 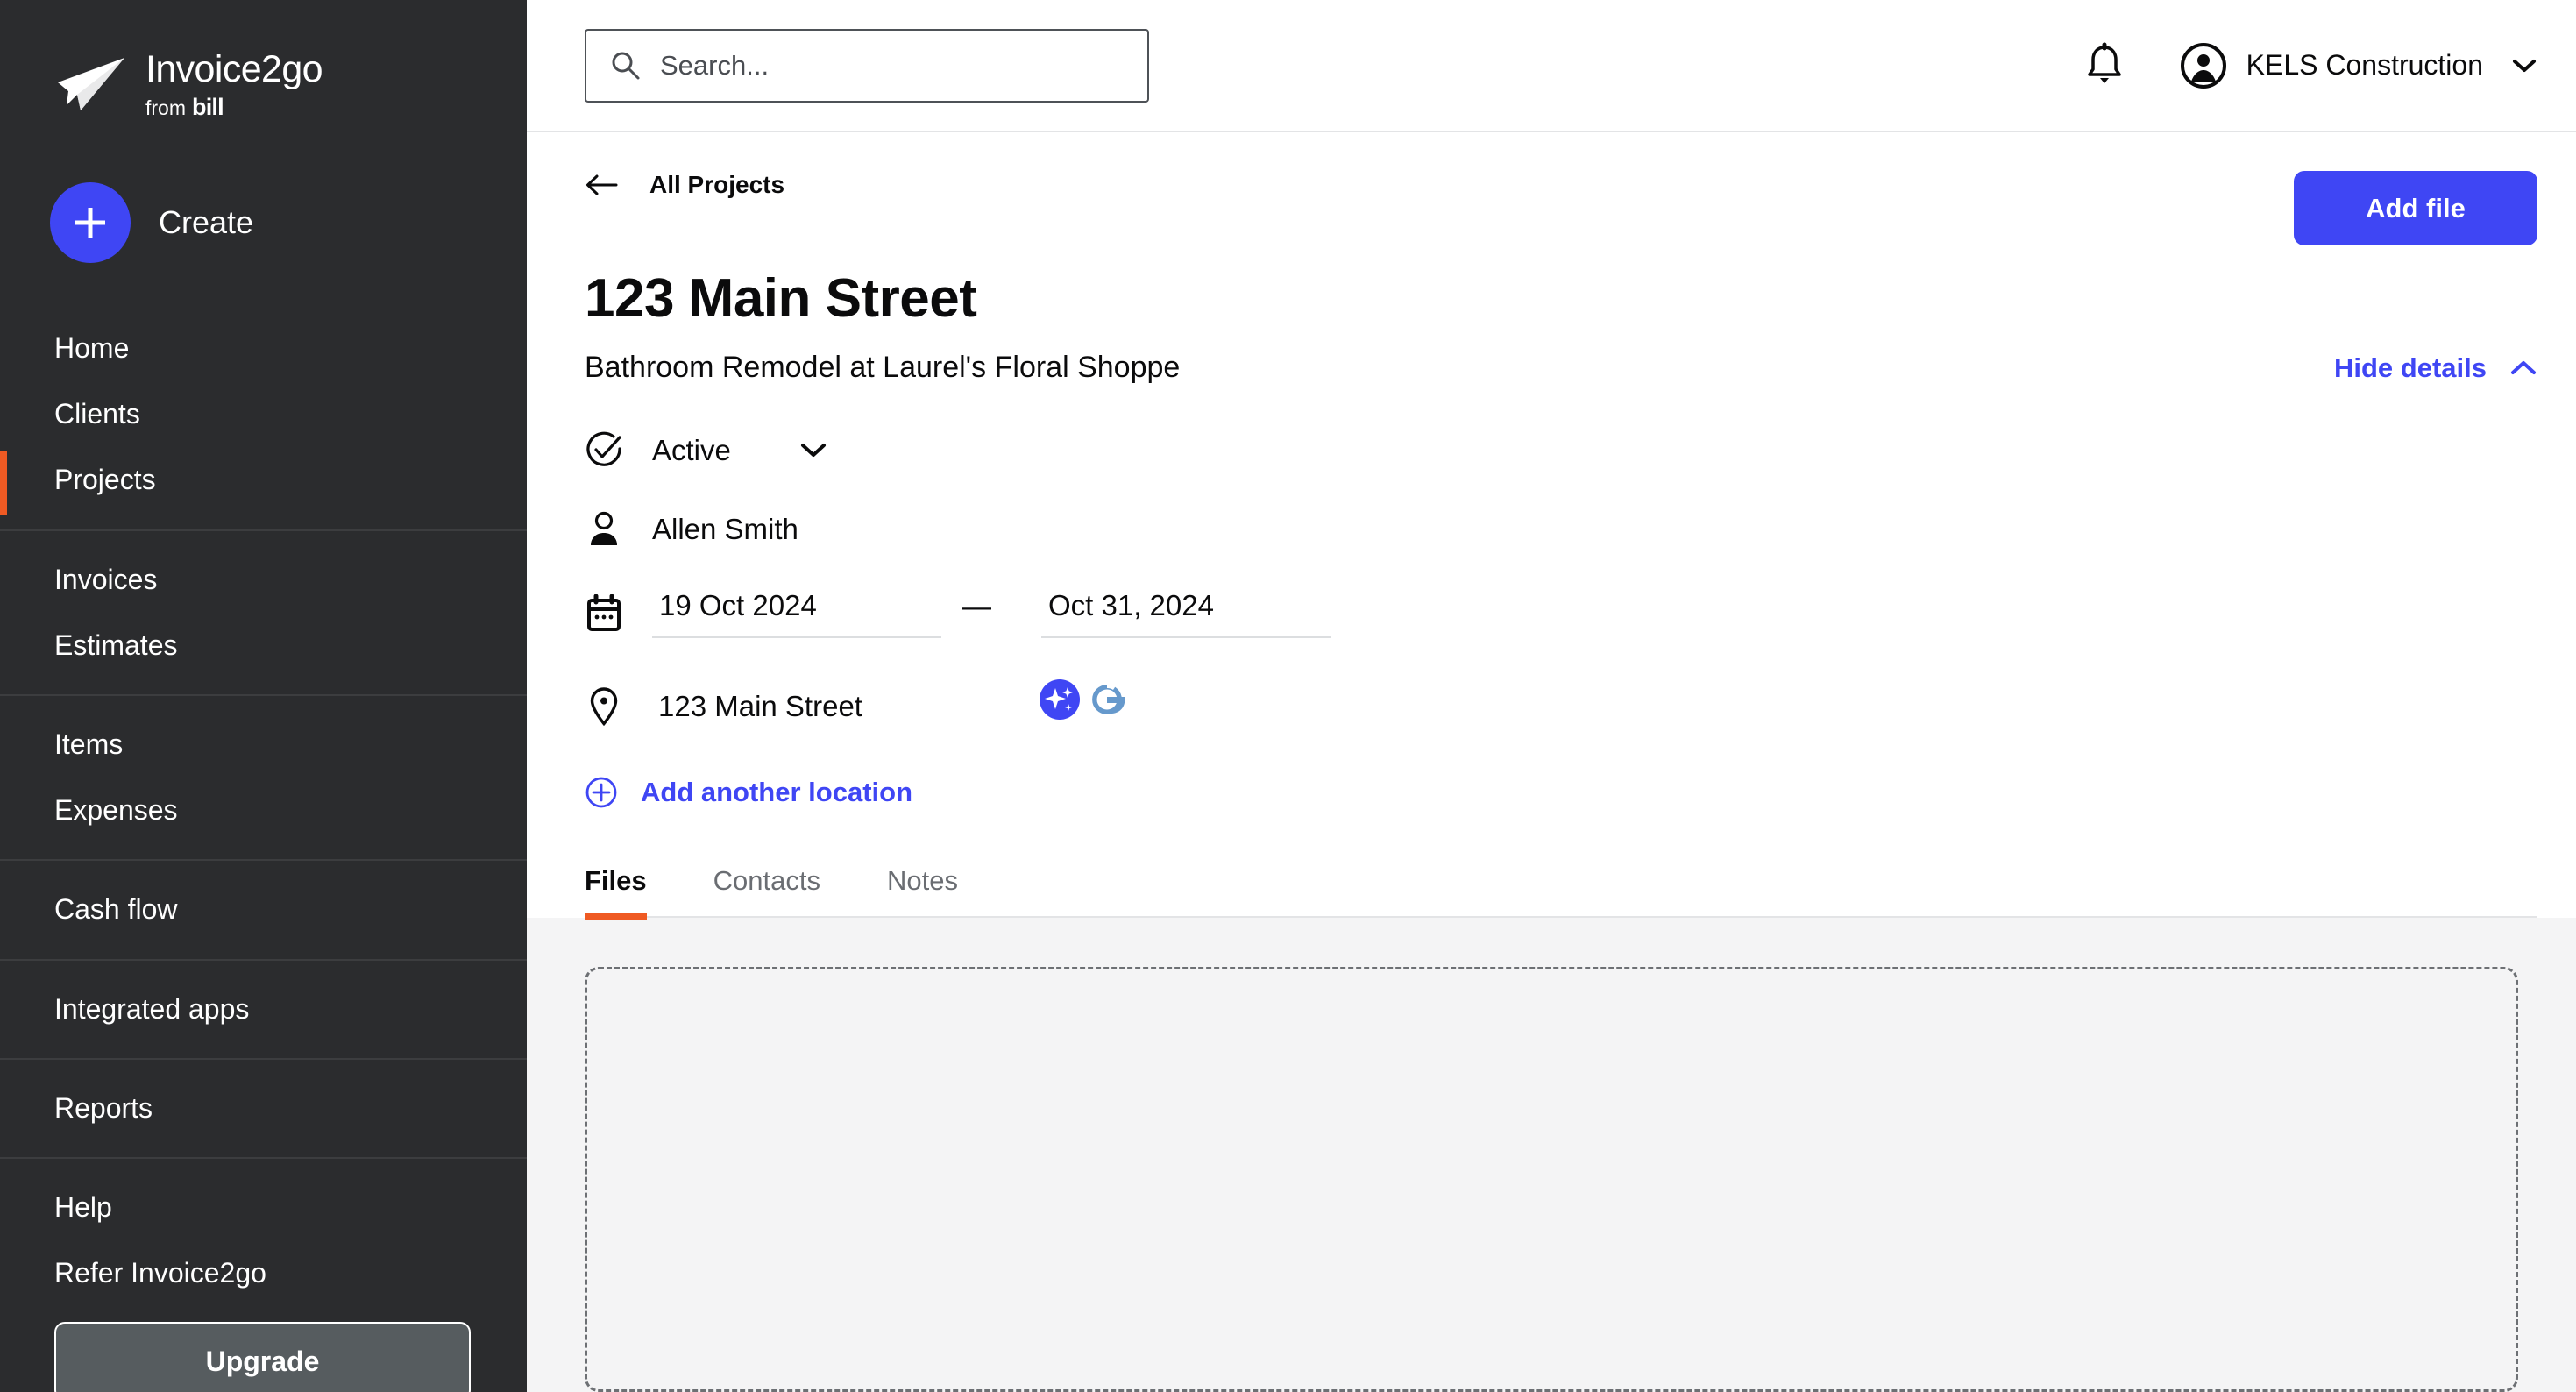 I want to click on sidebar-item-reports: Reports, so click(x=263, y=1108).